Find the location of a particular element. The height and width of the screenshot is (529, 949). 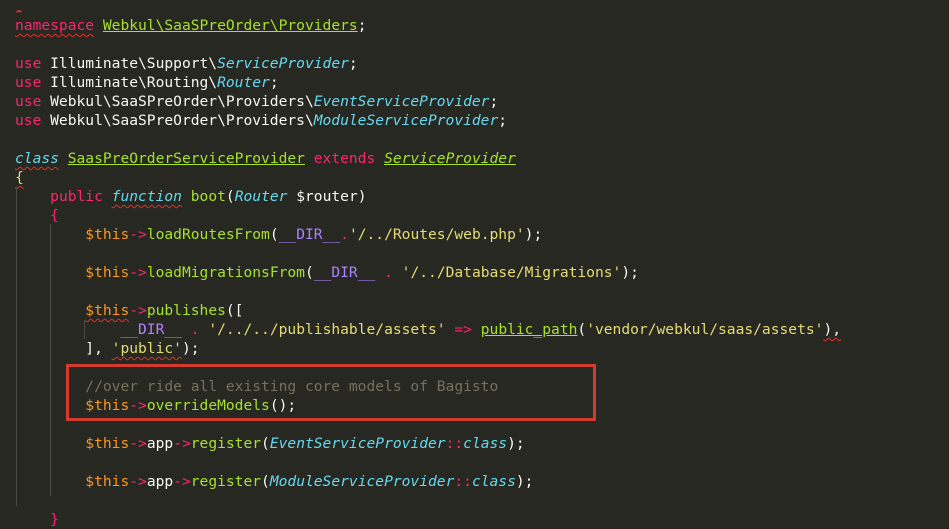

error-marker-icon is located at coordinates (19, 12).